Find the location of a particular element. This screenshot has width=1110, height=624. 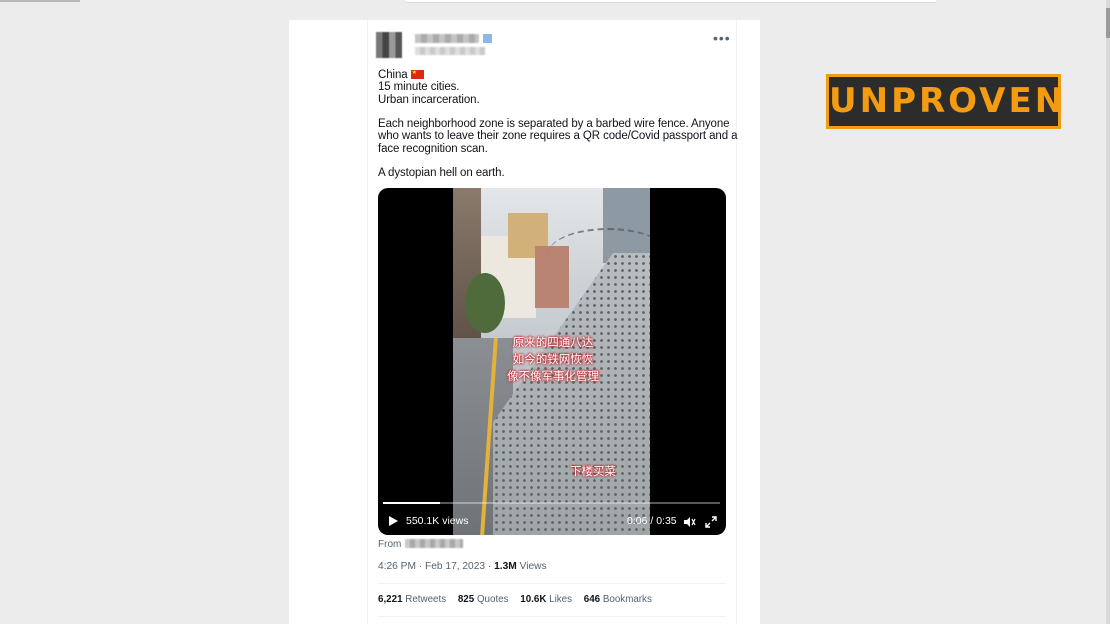

scrollbar is located at coordinates (1108, 312).